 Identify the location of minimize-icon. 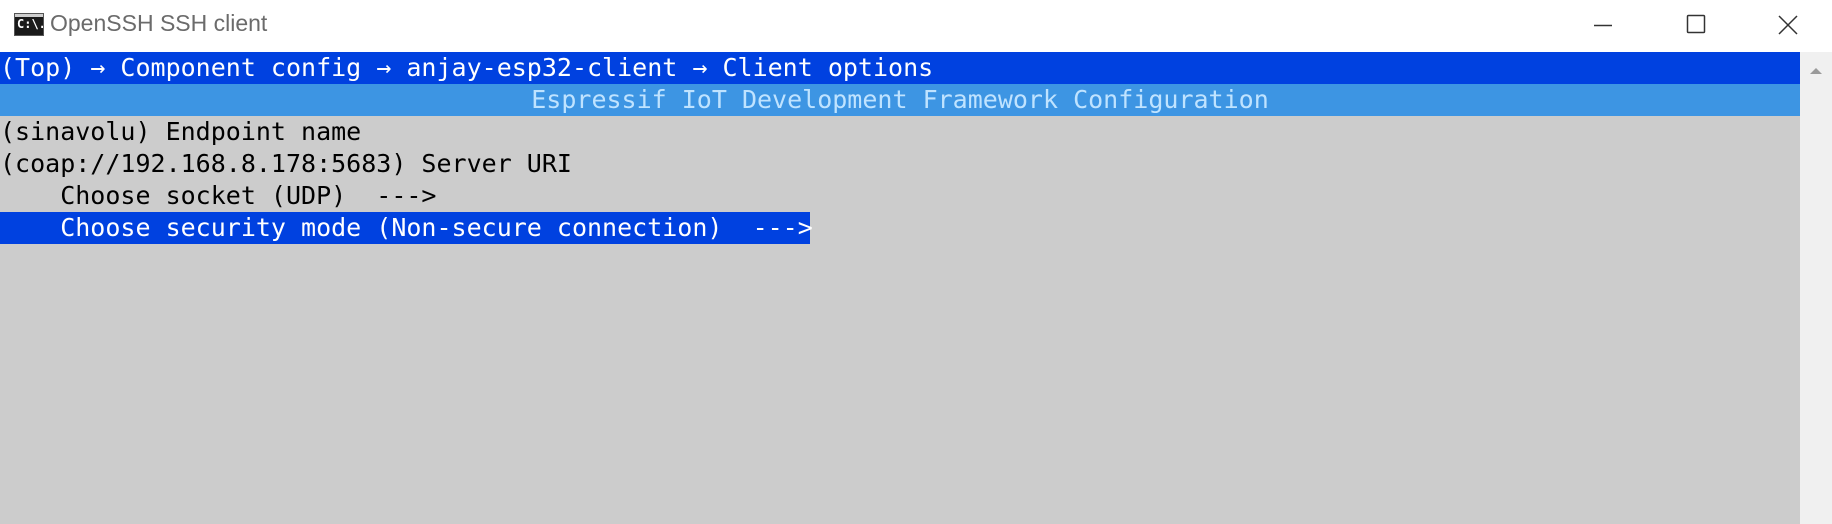
(1603, 25).